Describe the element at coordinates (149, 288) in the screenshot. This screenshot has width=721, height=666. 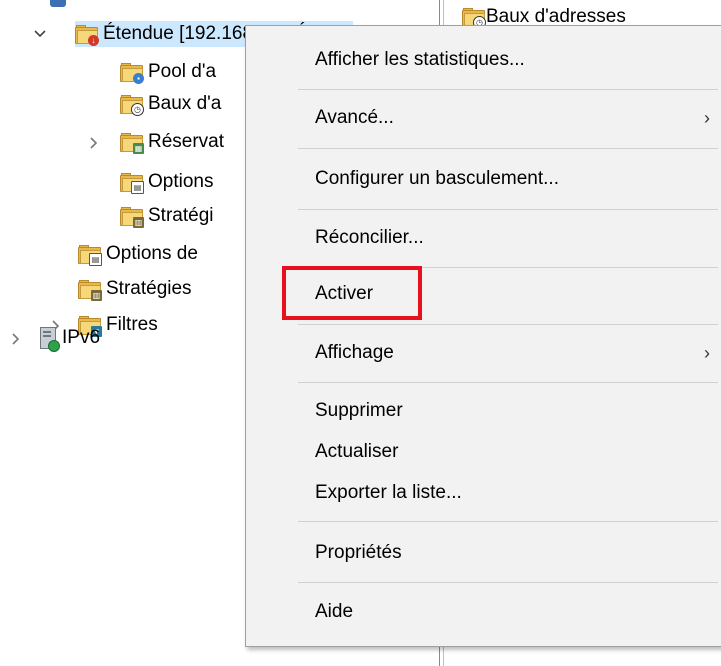
I see `tree-item-label: Stratégies` at that location.